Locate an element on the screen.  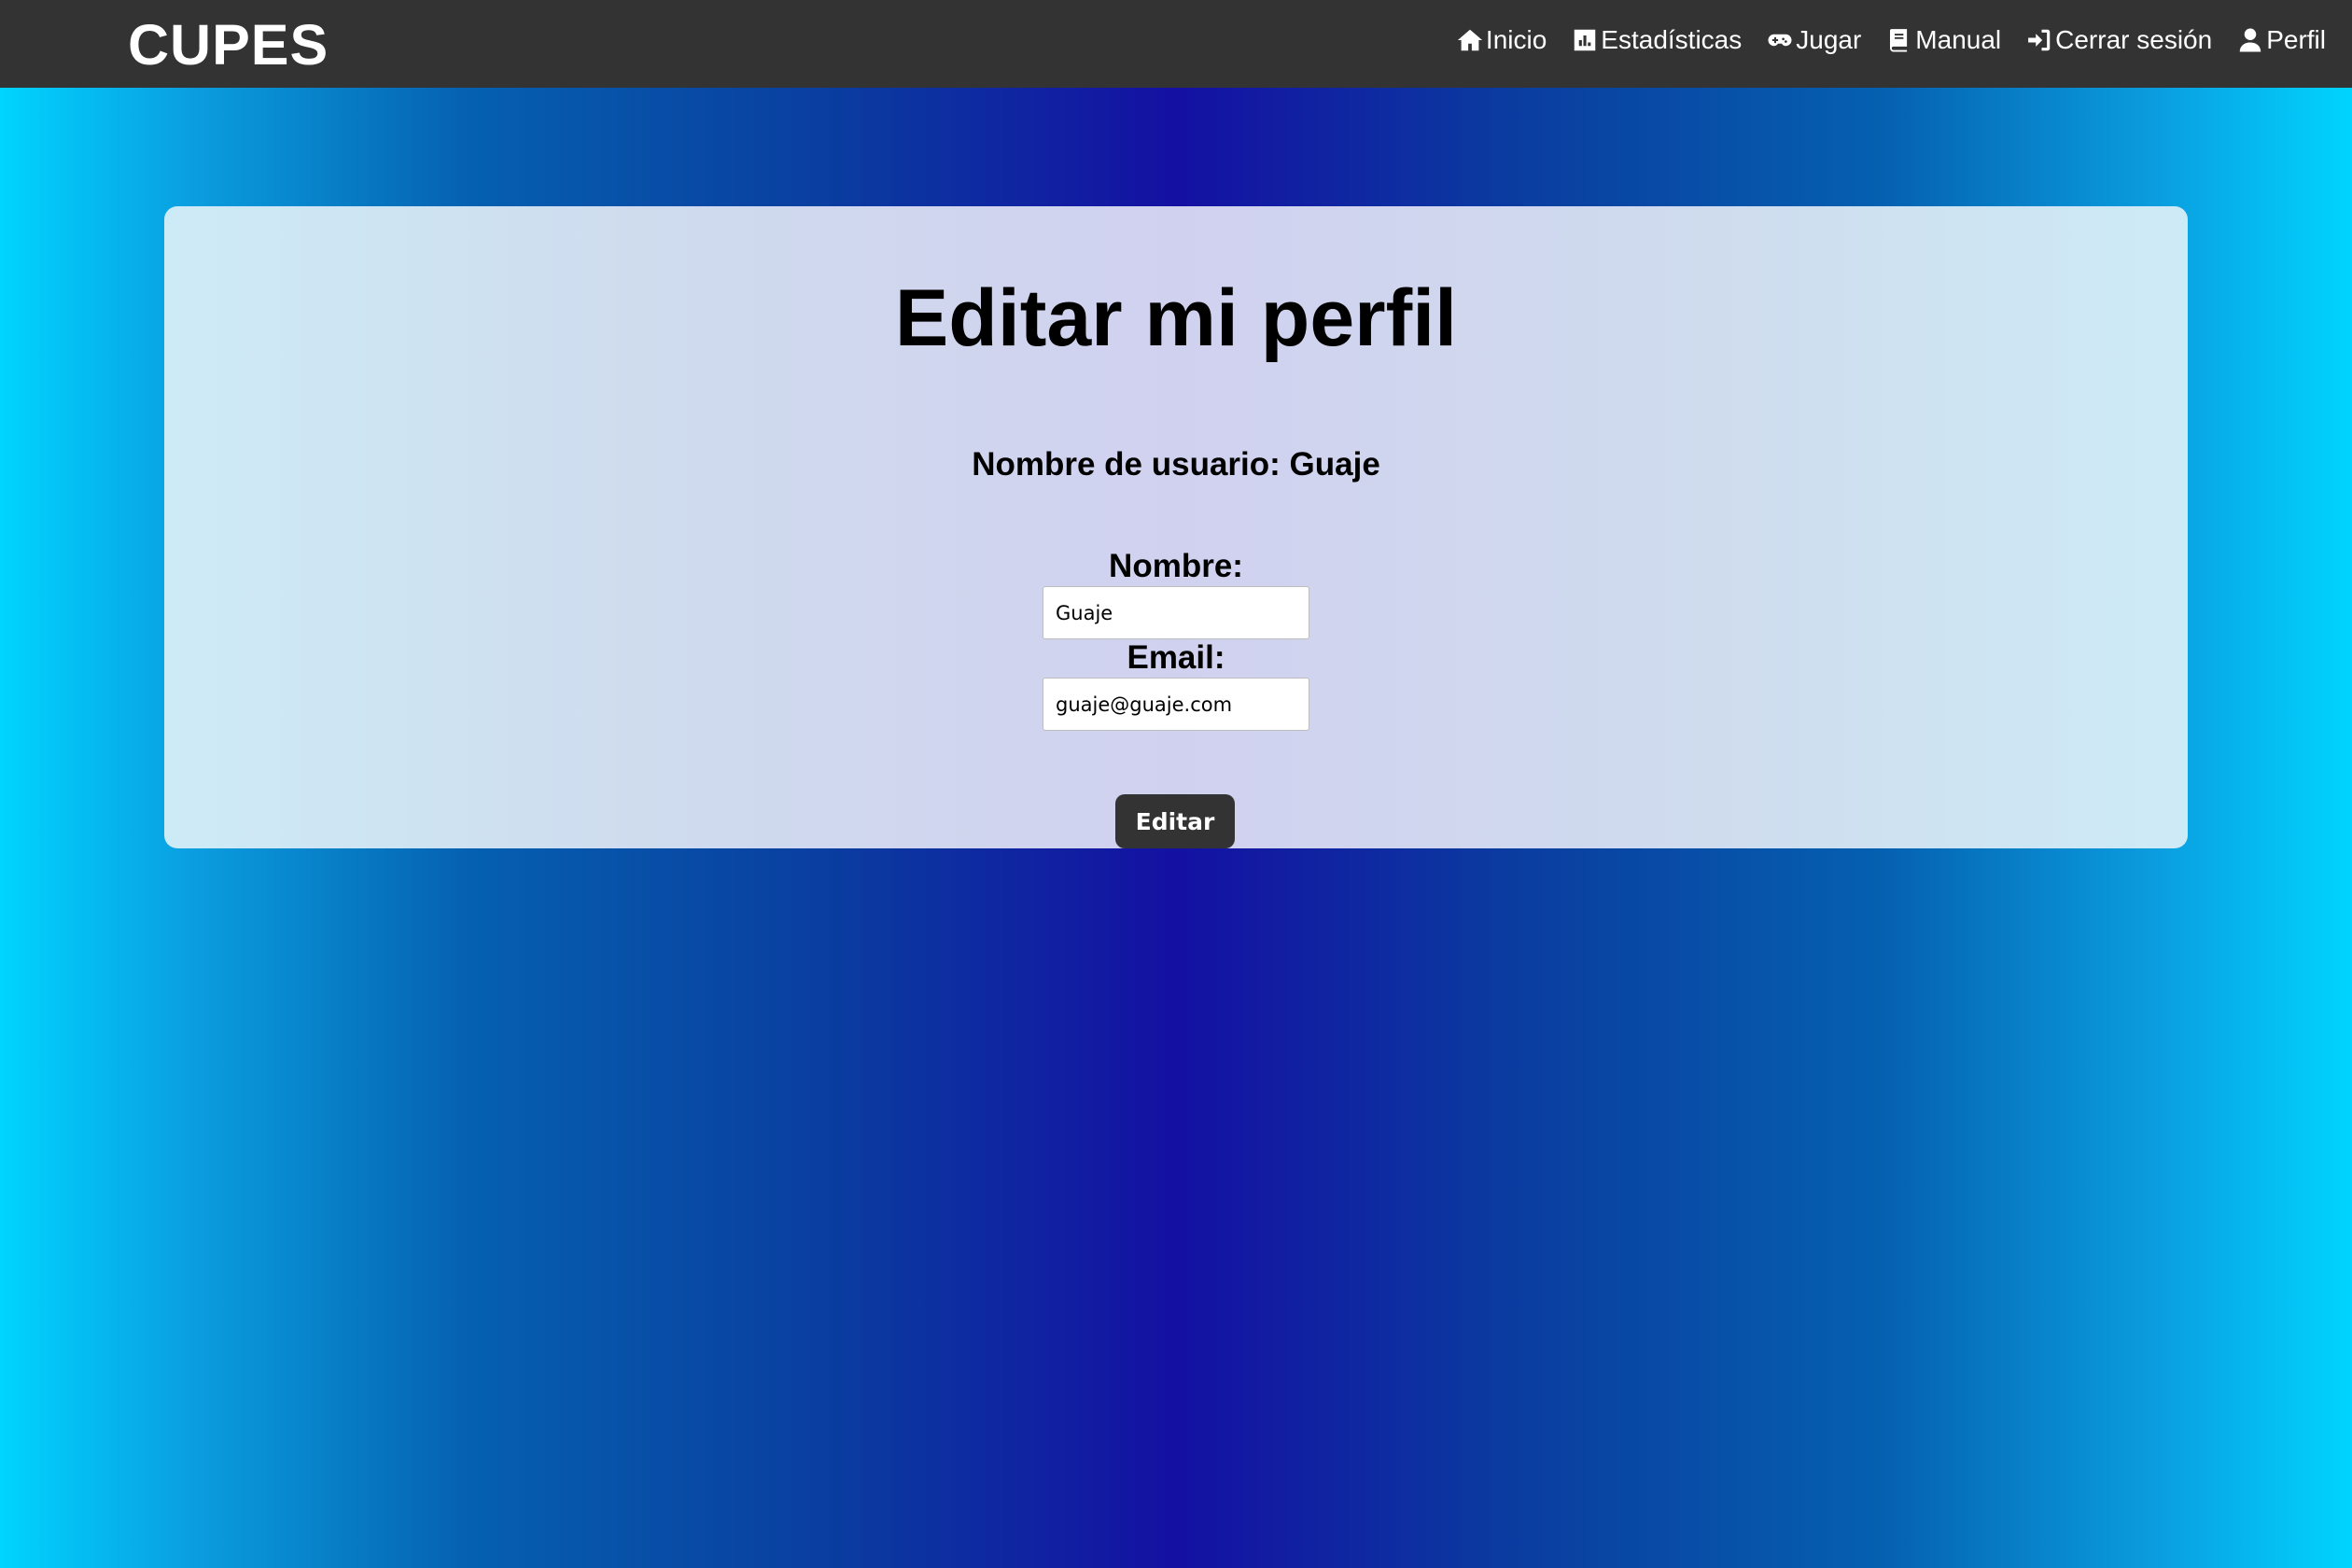
nav-item-inicio: Inicio is located at coordinates (1501, 40).